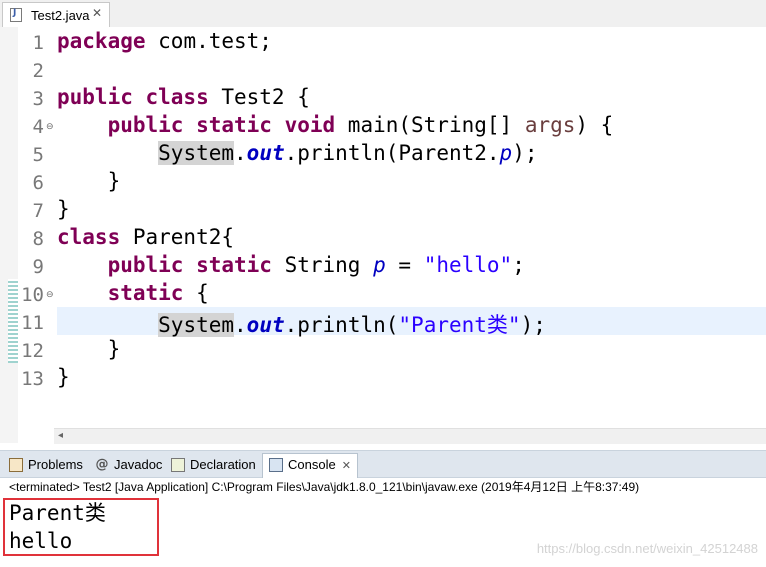  What do you see at coordinates (38, 267) in the screenshot?
I see `line-number: 9` at bounding box center [38, 267].